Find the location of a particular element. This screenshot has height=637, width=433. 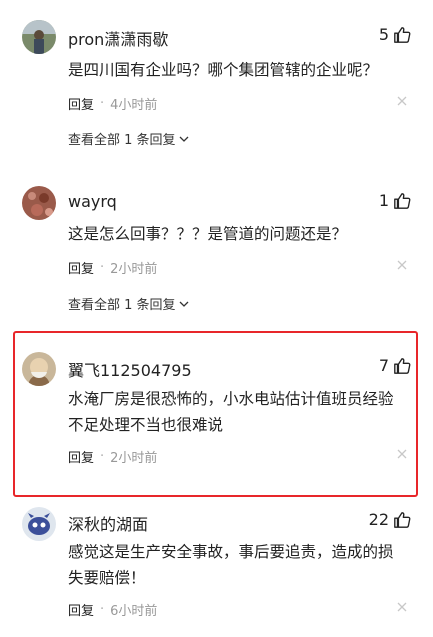

comment-text-line: 水淹厂房是很恐怖的，小水电站估计值班员经验 is located at coordinates (231, 399).